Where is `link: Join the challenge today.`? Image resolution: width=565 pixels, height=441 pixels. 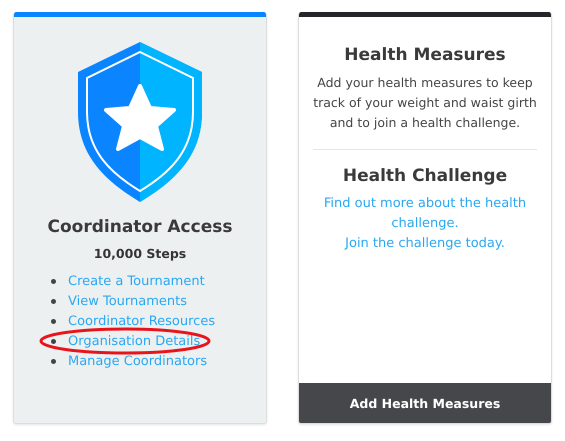 link: Join the challenge today. is located at coordinates (425, 244).